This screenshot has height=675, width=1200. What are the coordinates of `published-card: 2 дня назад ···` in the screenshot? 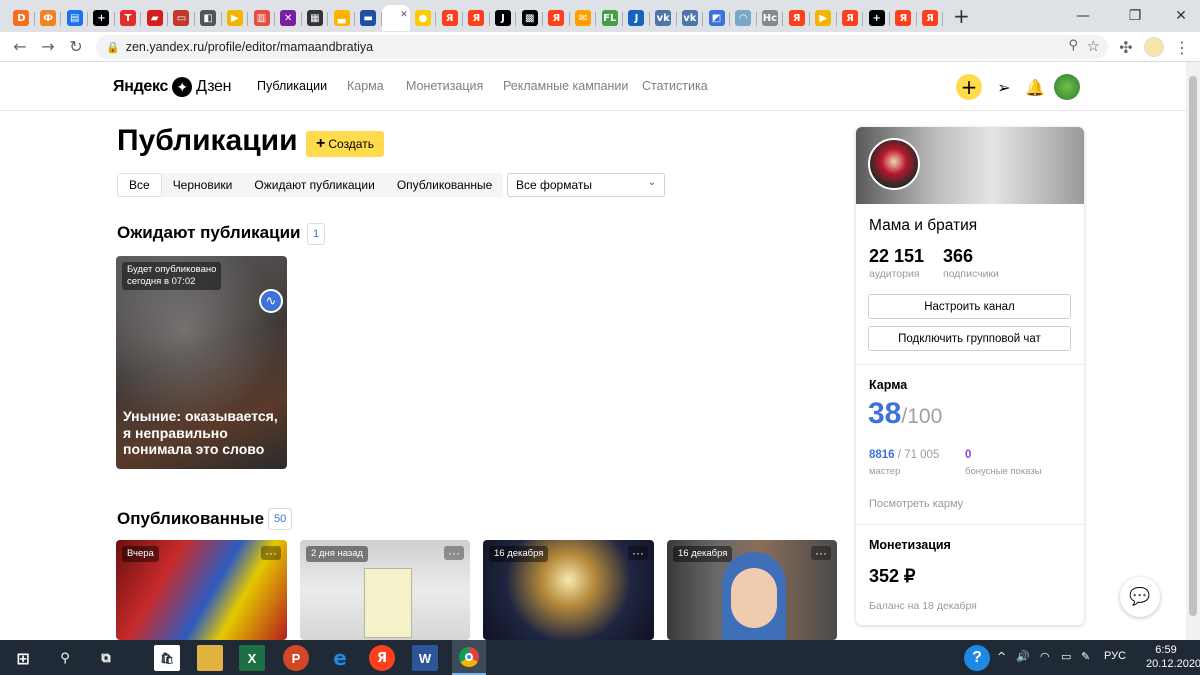 It's located at (385, 590).